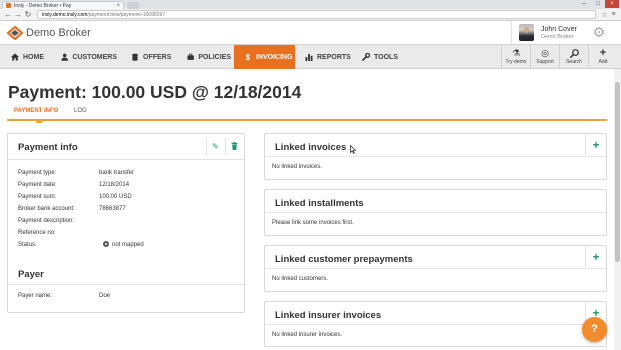  Describe the element at coordinates (366, 57) in the screenshot. I see `wrench-icon` at that location.